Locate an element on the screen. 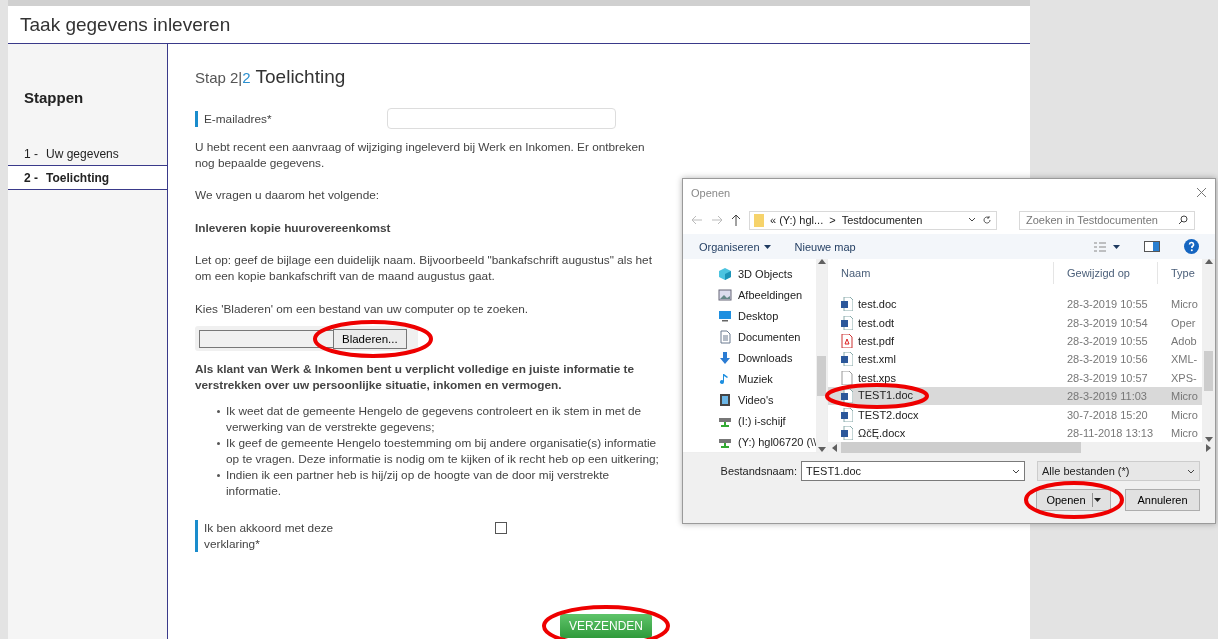 This screenshot has width=1218, height=639. column-header: Naam is located at coordinates (941, 272).